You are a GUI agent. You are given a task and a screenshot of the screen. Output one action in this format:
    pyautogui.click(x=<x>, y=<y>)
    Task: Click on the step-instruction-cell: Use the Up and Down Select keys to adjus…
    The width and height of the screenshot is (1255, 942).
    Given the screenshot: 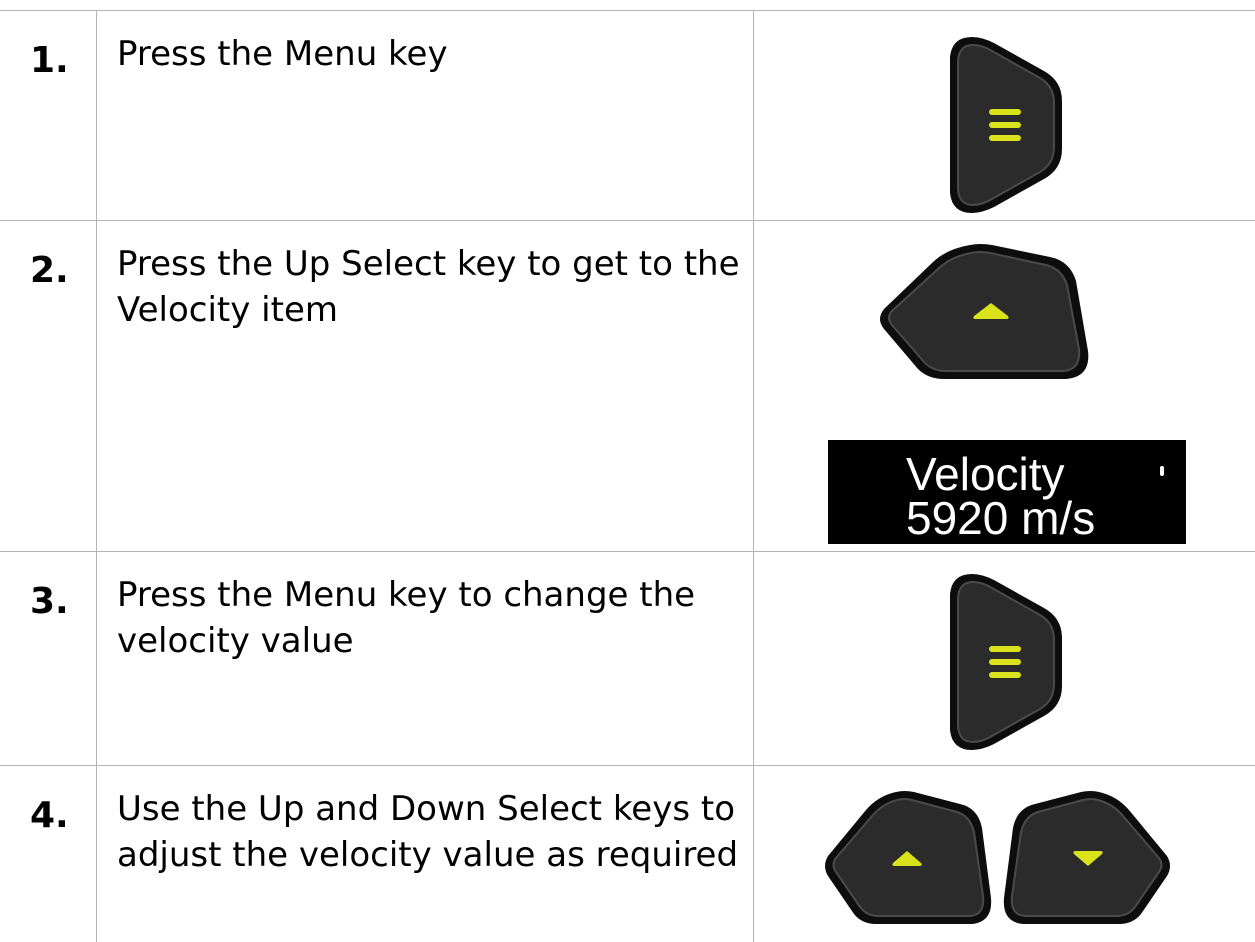 What is the action you would take?
    pyautogui.click(x=425, y=854)
    